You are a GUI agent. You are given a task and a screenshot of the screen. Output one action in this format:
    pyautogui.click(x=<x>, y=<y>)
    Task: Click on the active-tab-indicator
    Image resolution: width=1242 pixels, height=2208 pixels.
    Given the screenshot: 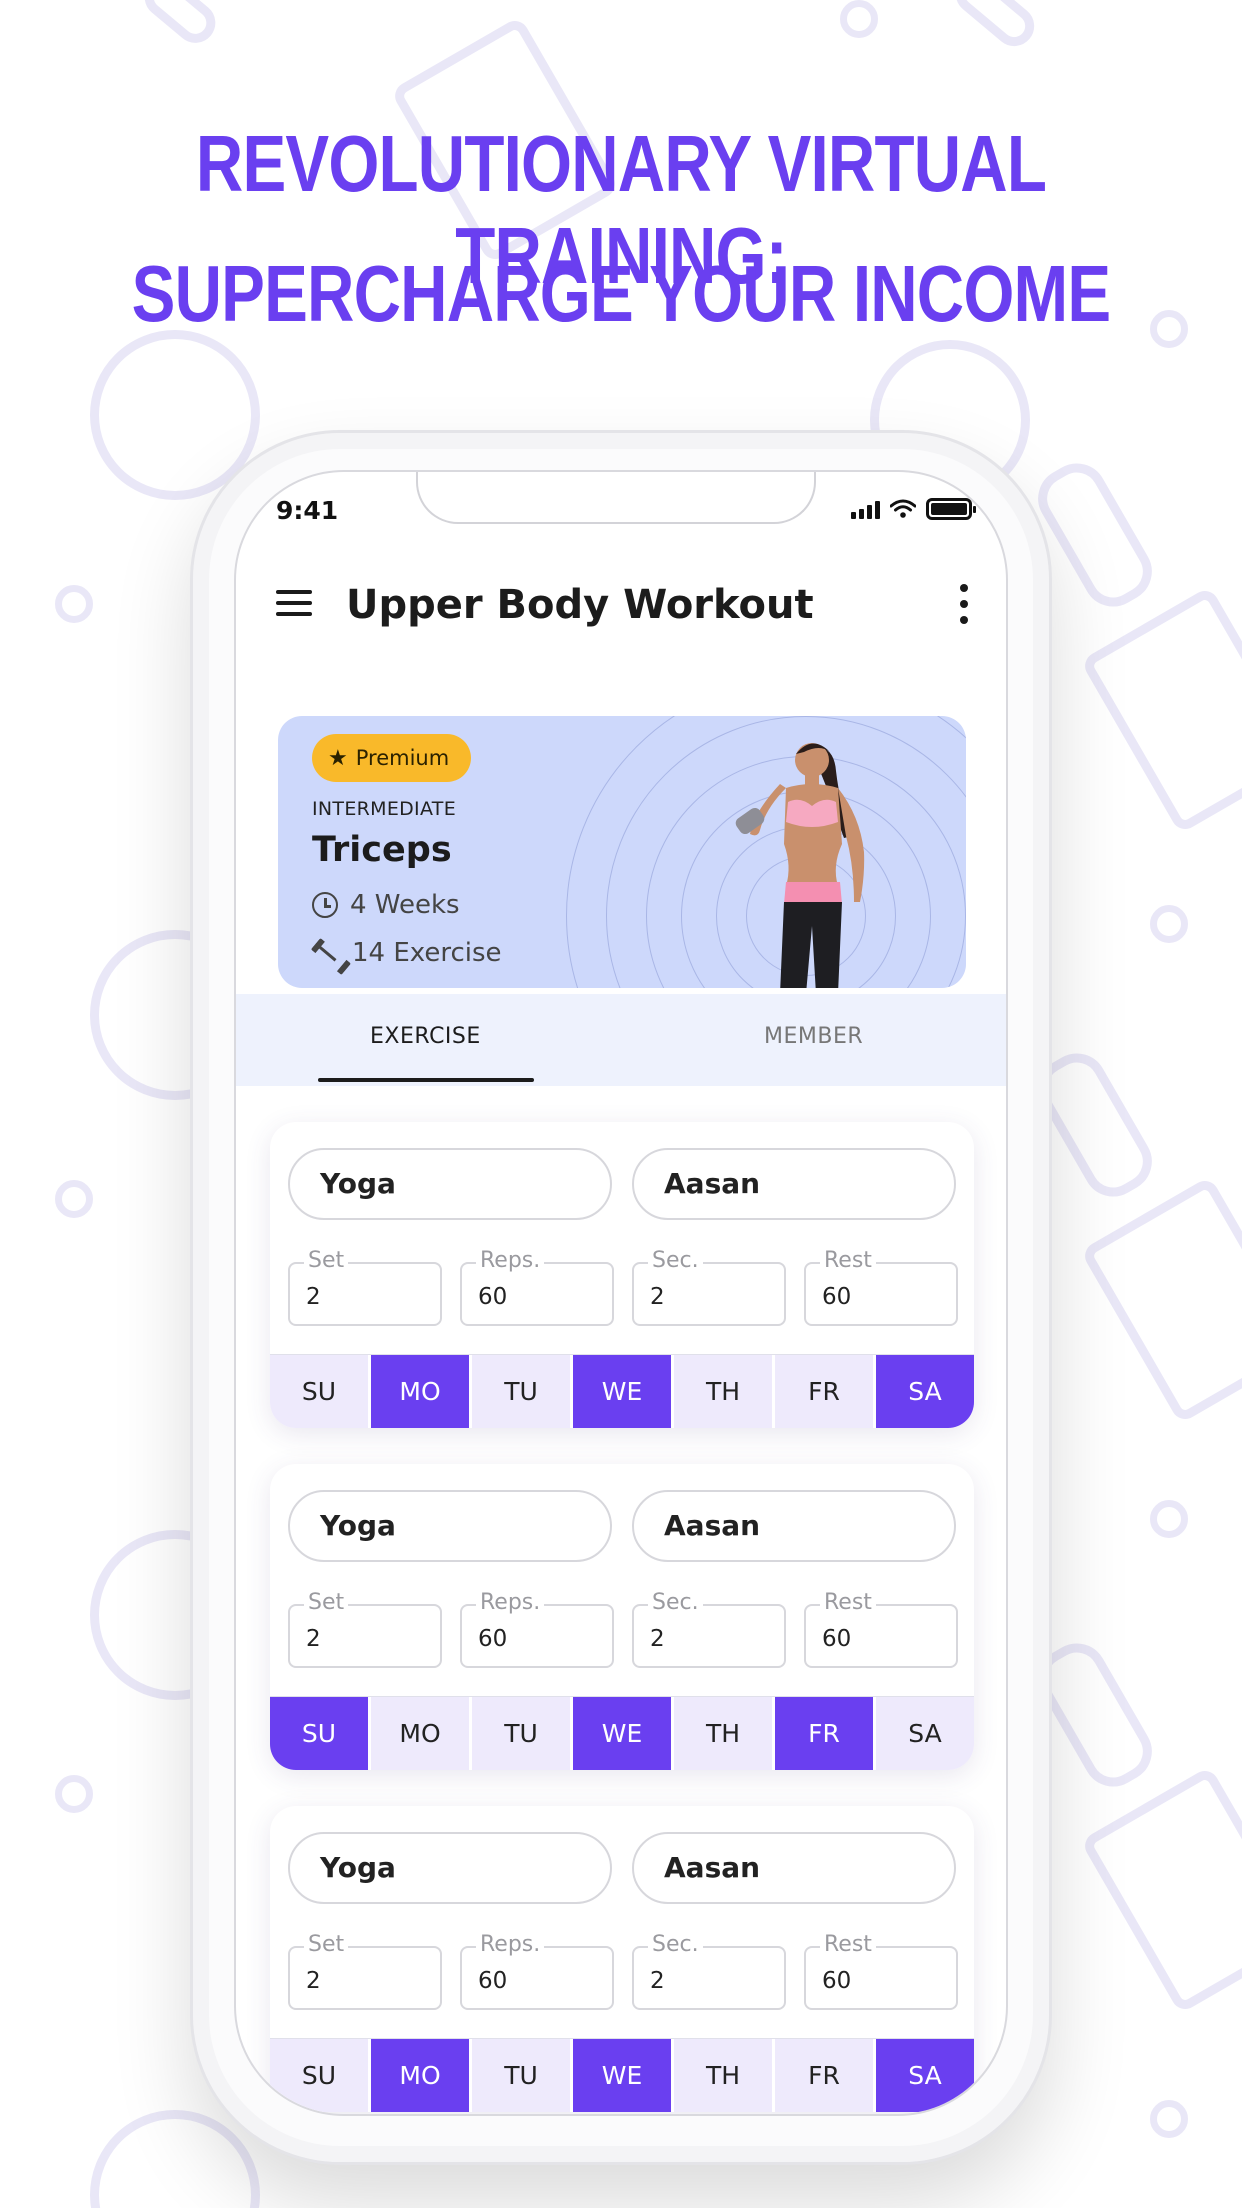 What is the action you would take?
    pyautogui.click(x=426, y=1080)
    